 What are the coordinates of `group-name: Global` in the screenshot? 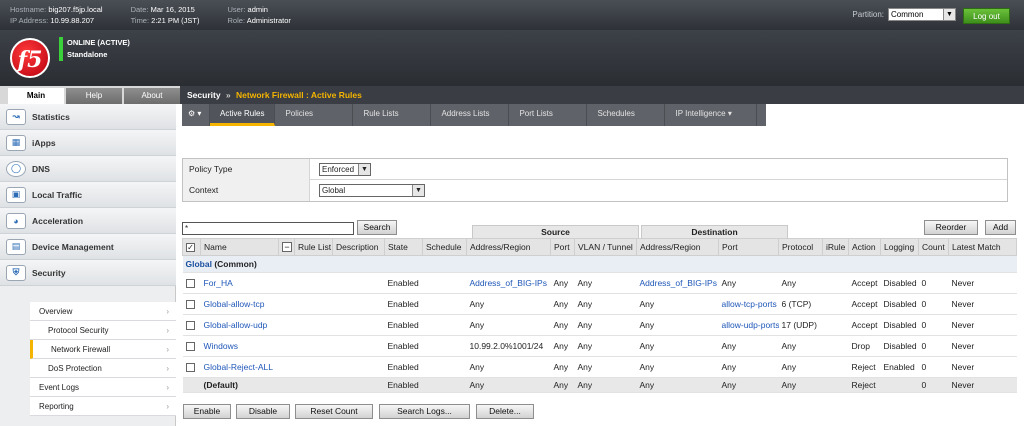 It's located at (199, 264).